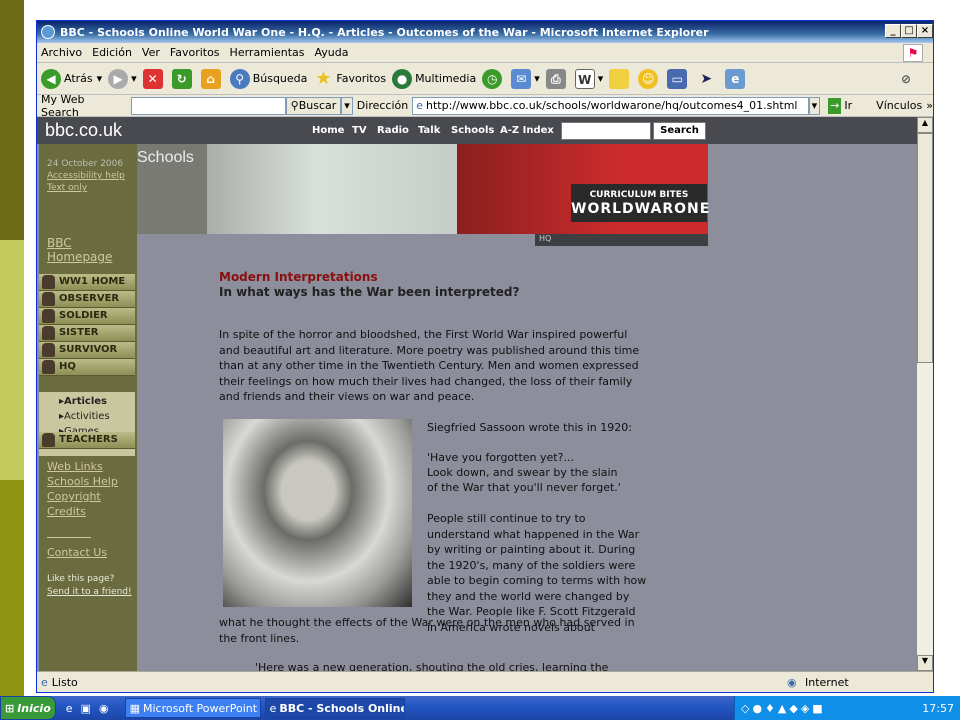 The width and height of the screenshot is (960, 720). Describe the element at coordinates (899, 105) in the screenshot. I see `links-label: Vínculos` at that location.